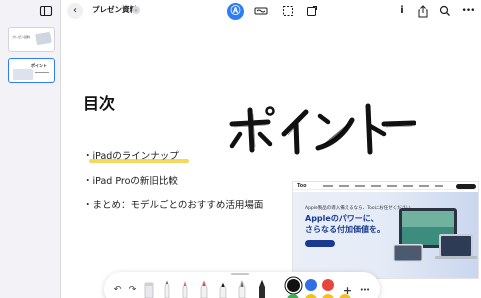 This screenshot has height=298, width=481. Describe the element at coordinates (466, 186) in the screenshot. I see `web-nav-button` at that location.